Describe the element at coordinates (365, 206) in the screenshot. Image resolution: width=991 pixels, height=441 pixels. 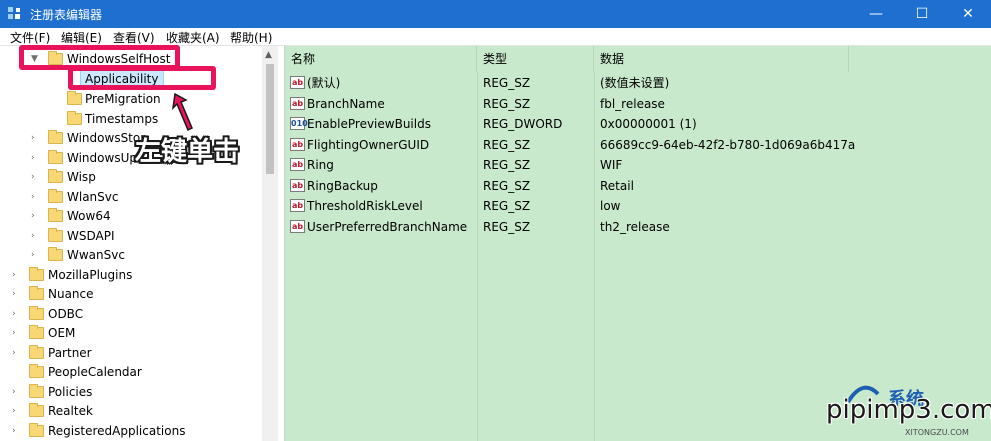
I see `value-name: ThresholdRiskLevel` at that location.